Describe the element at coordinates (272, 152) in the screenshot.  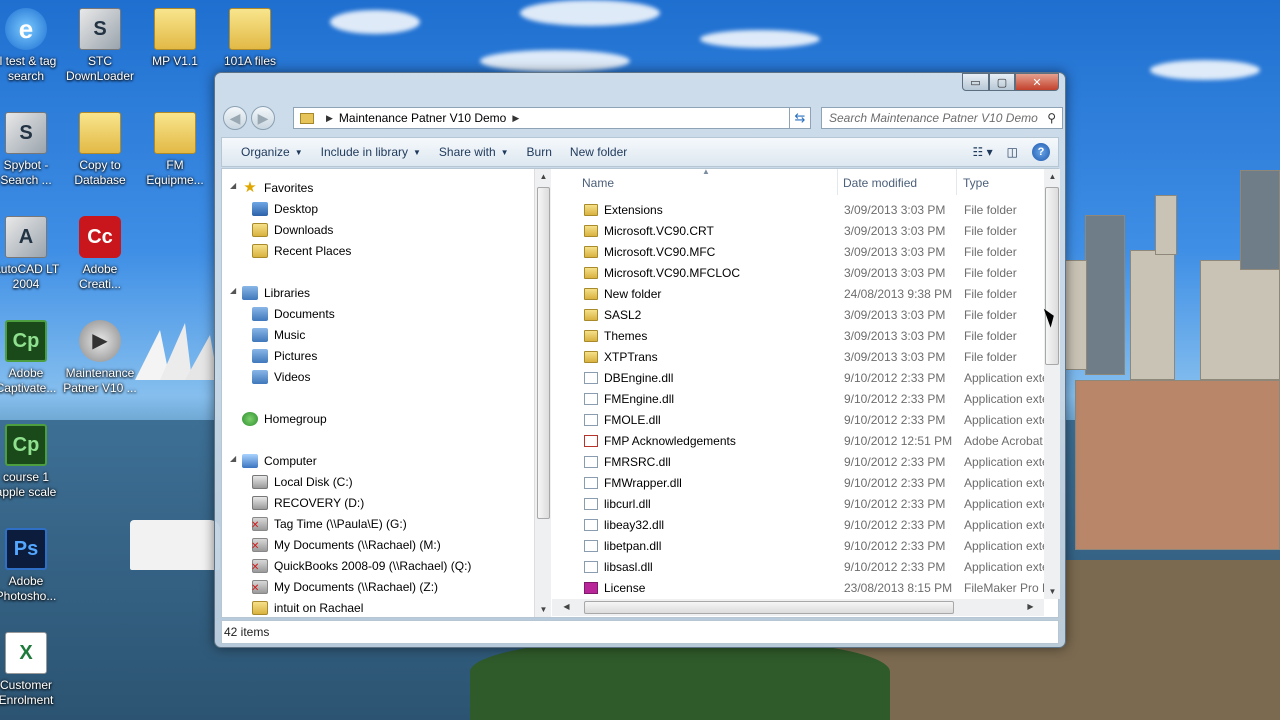
I see `organize-button: Organize ▼` at that location.